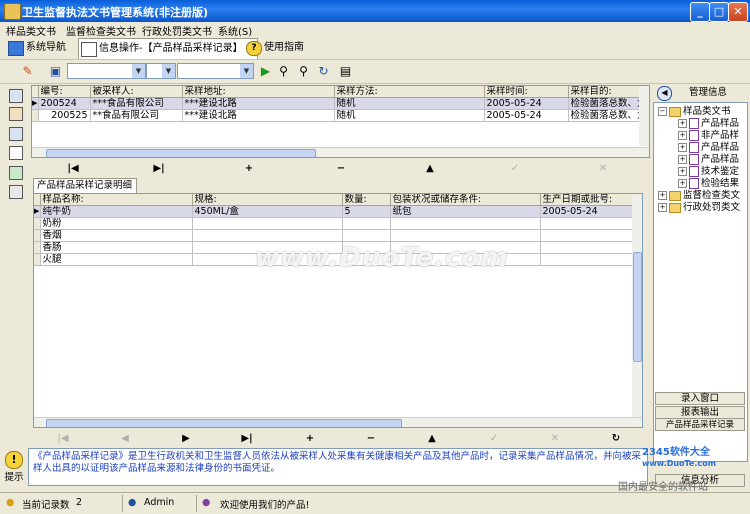 The height and width of the screenshot is (514, 750). Describe the element at coordinates (375, 503) in the screenshot. I see `status-bar: ● 当前记录数 2 ● Admin ● 欢迎使用我们的产品!` at that location.